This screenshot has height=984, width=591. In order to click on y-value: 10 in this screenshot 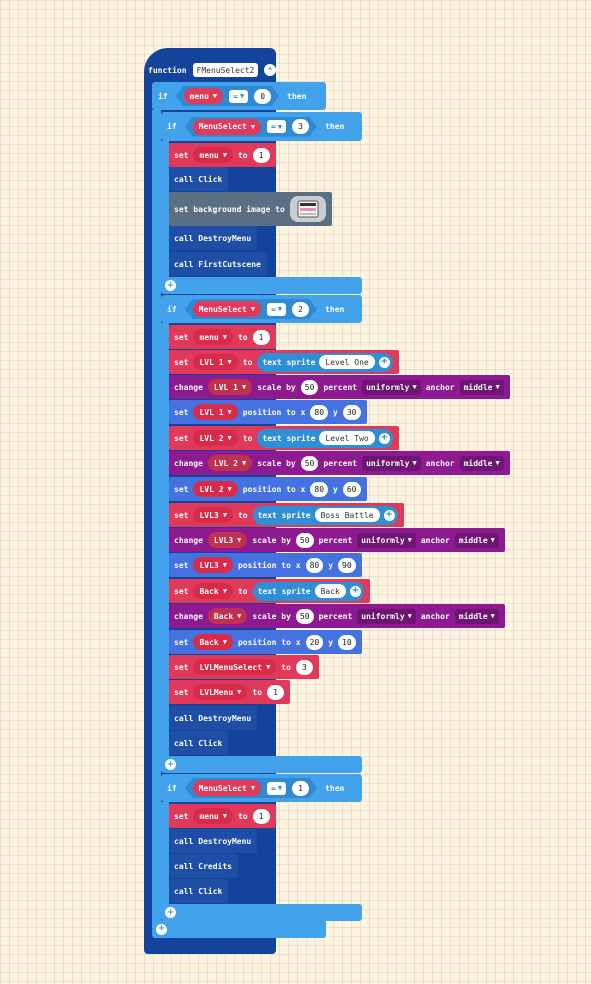, I will do `click(347, 642)`.